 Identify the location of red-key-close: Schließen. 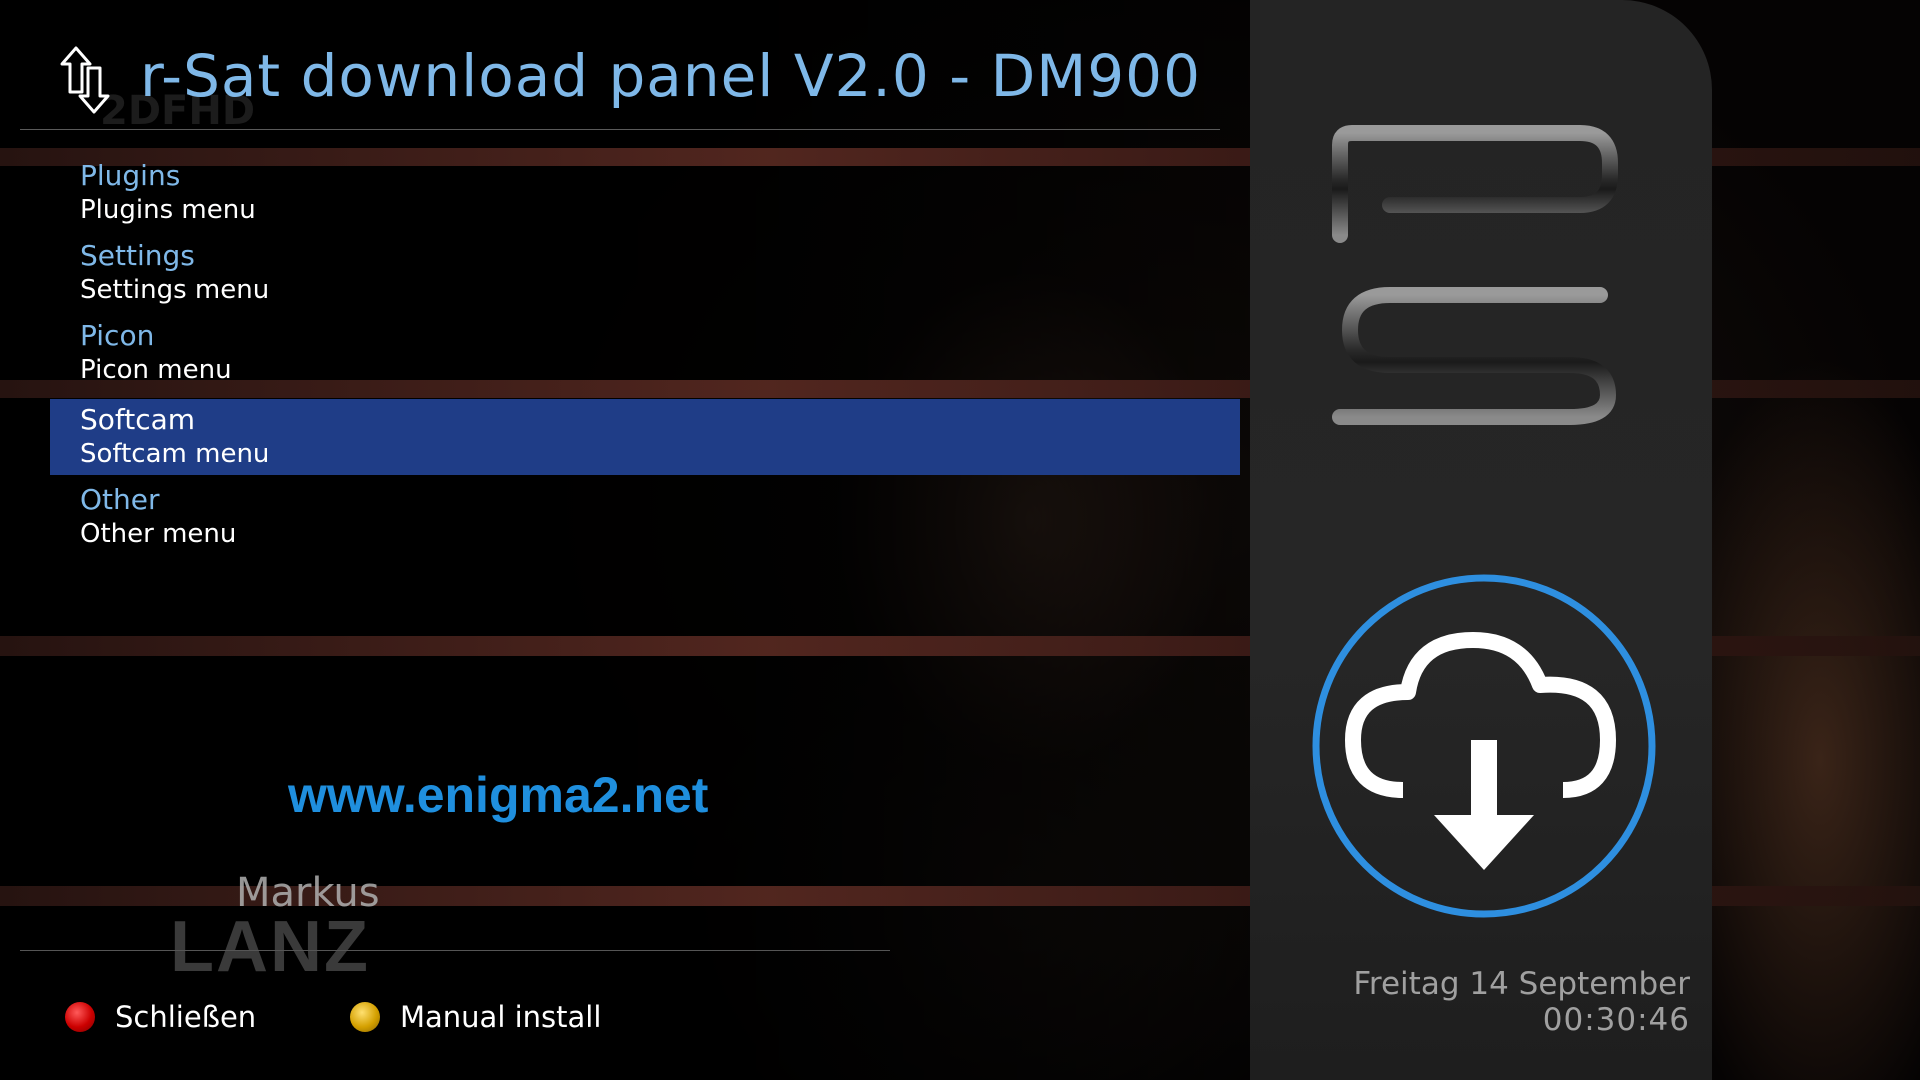
(160, 1017).